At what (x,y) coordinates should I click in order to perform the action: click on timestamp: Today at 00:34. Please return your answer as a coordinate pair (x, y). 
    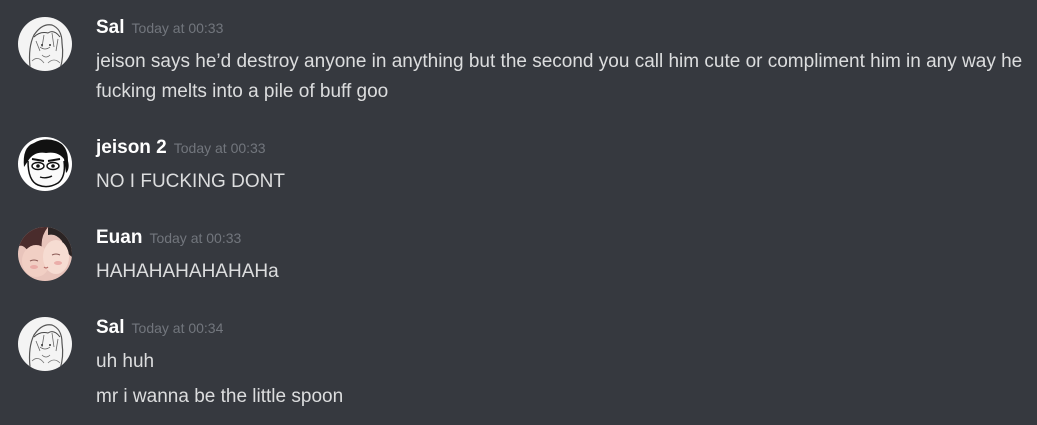
    Looking at the image, I should click on (177, 328).